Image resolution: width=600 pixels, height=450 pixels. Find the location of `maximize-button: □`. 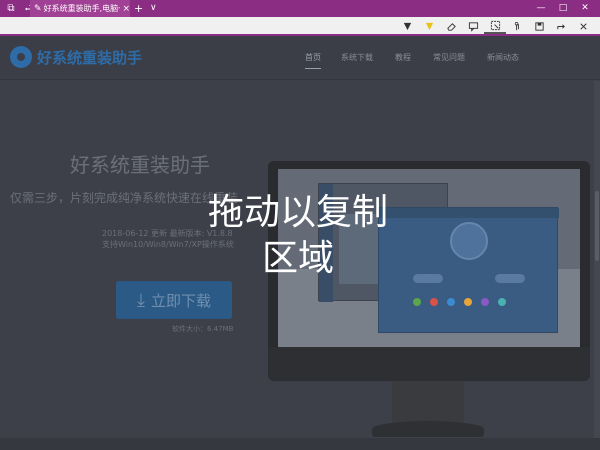

maximize-button: □ is located at coordinates (563, 8).